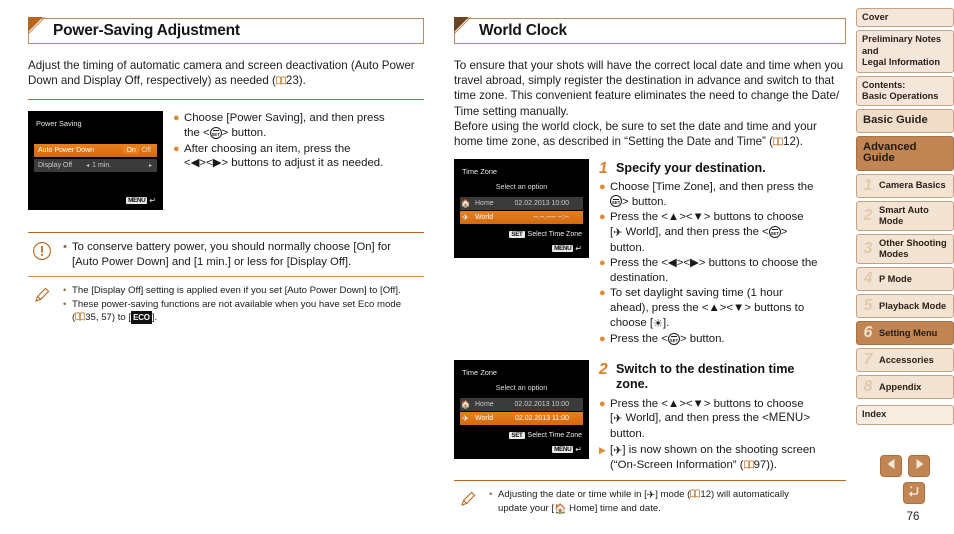  I want to click on set-chip: SET, so click(517, 435).